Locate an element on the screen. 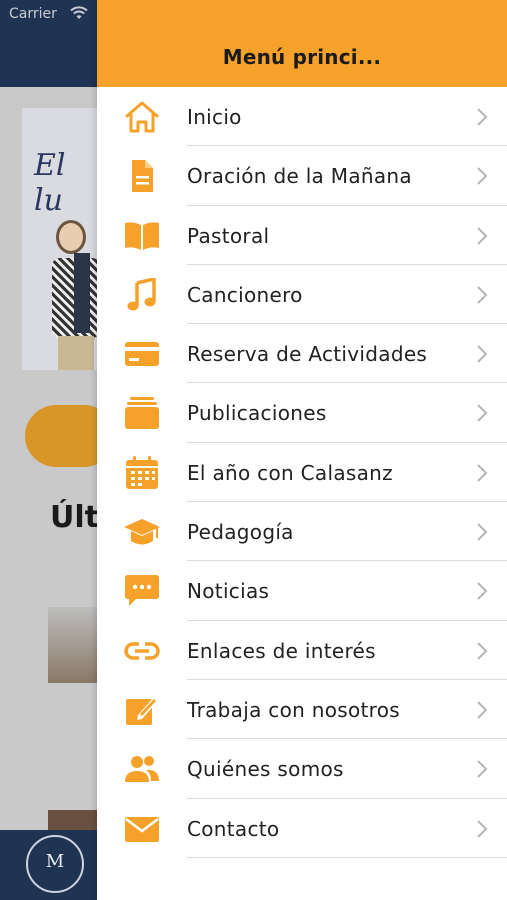 The image size is (507, 900). menu-item-enlaces: Enlaces de interés is located at coordinates (302, 650).